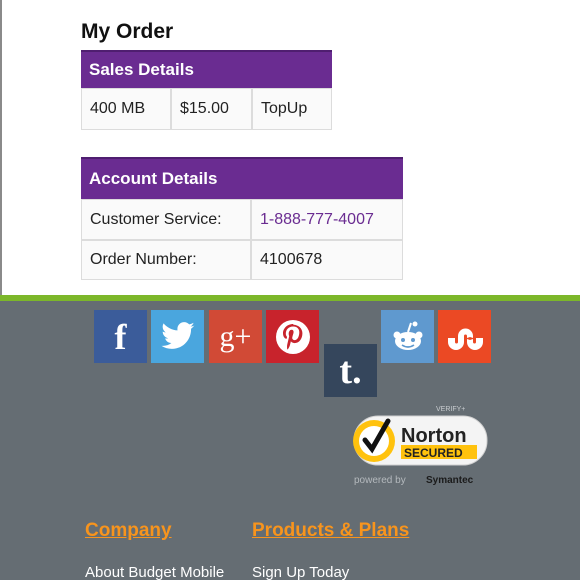  What do you see at coordinates (300, 572) in the screenshot?
I see `footer-link-signup: Sign Up Today` at bounding box center [300, 572].